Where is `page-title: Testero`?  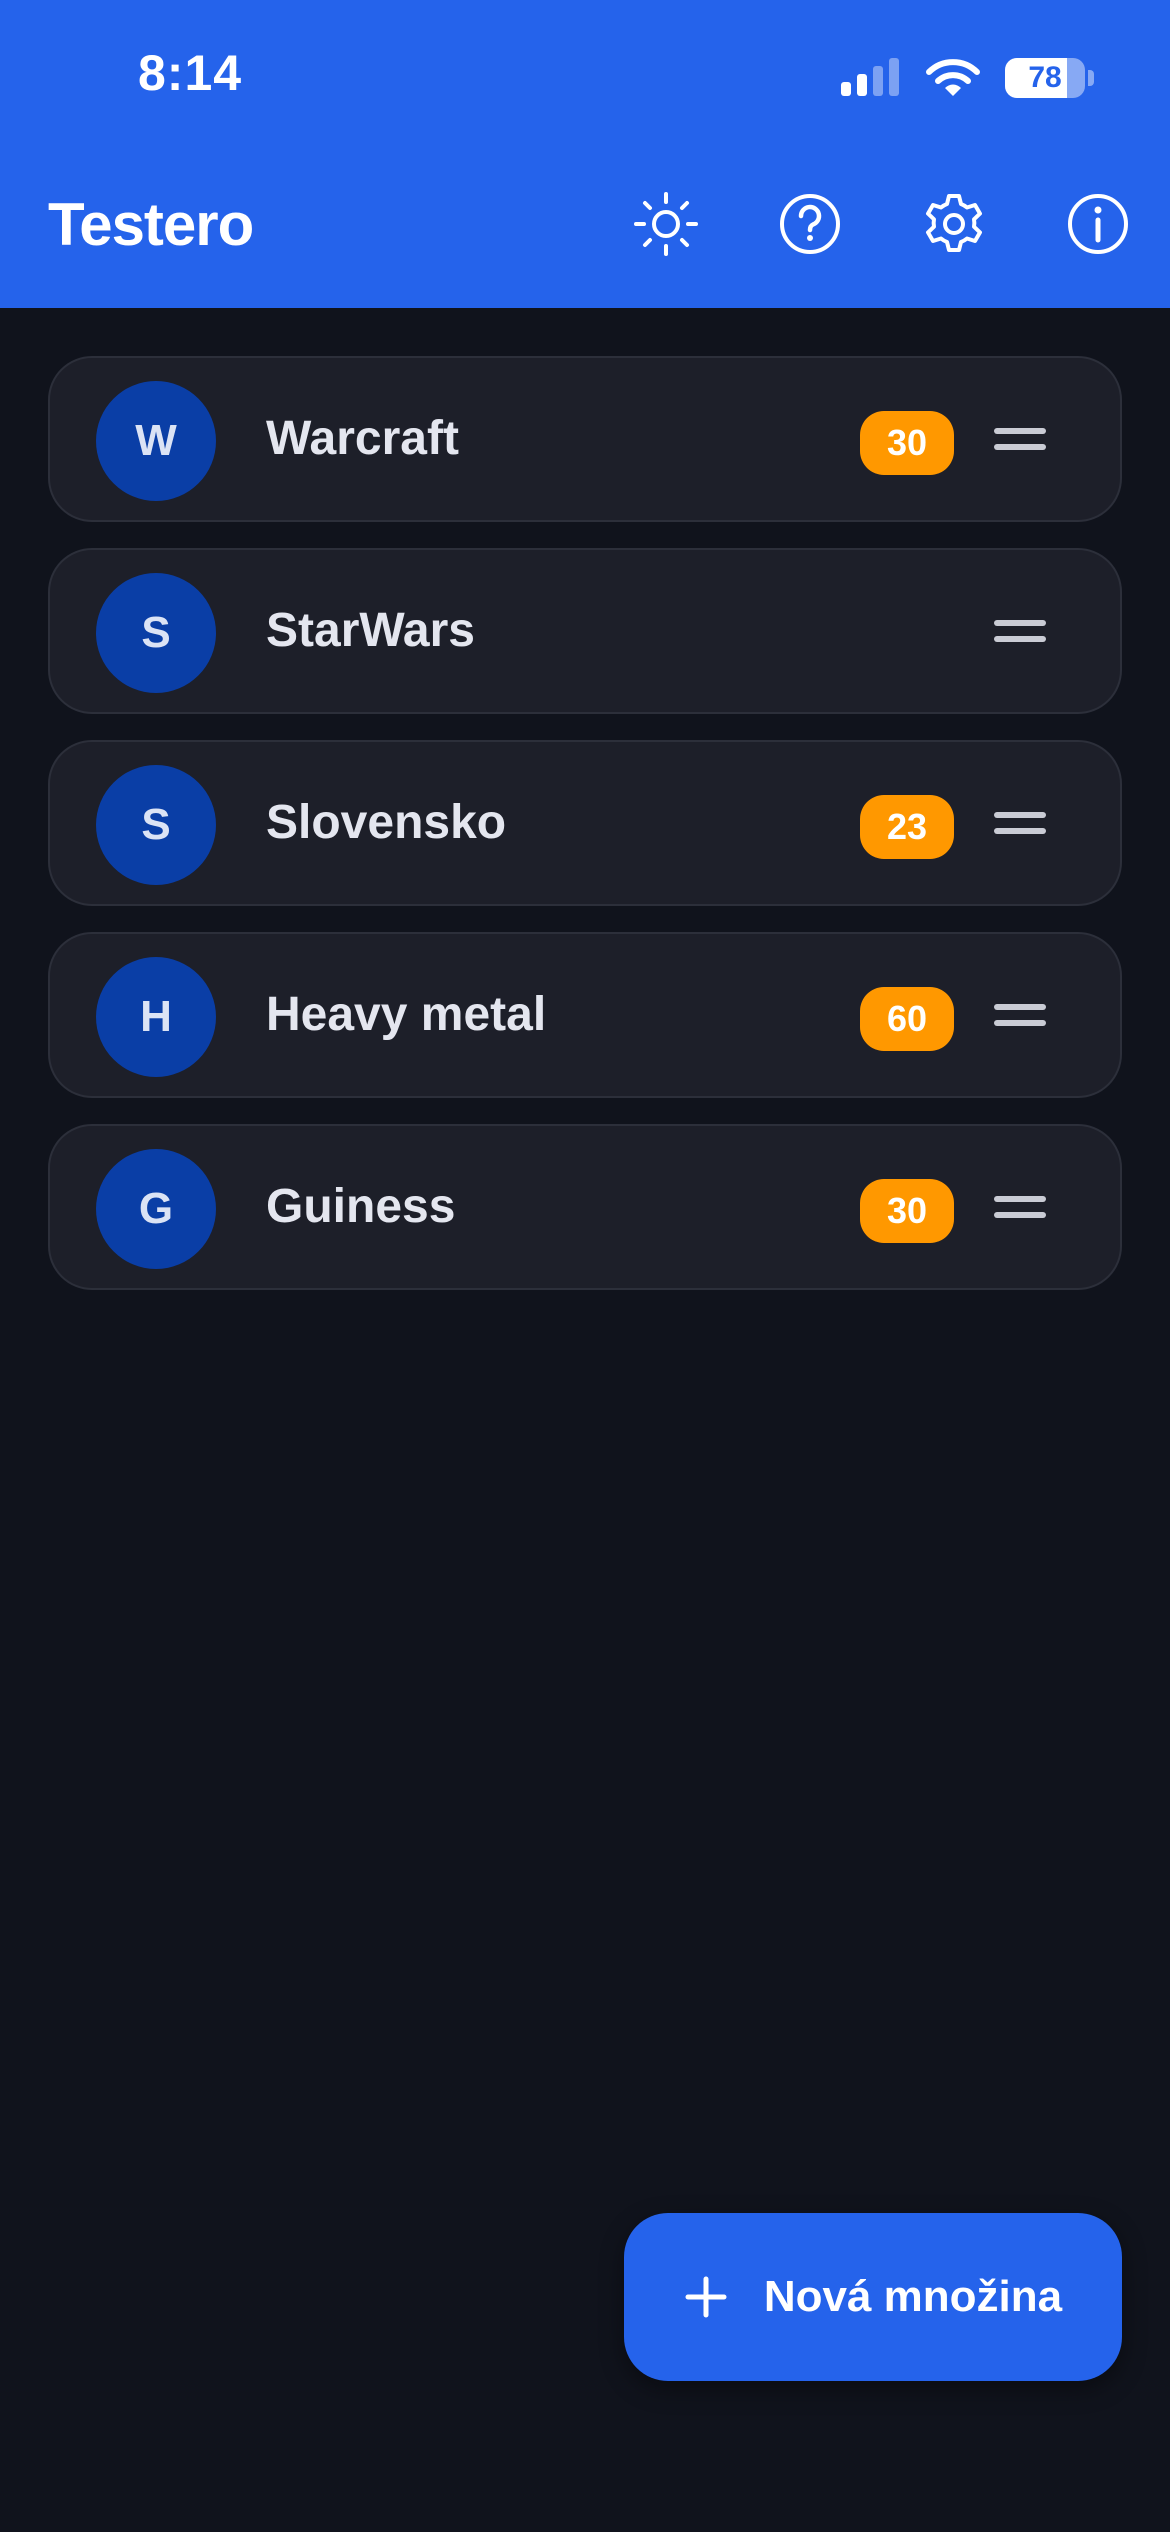 page-title: Testero is located at coordinates (151, 224).